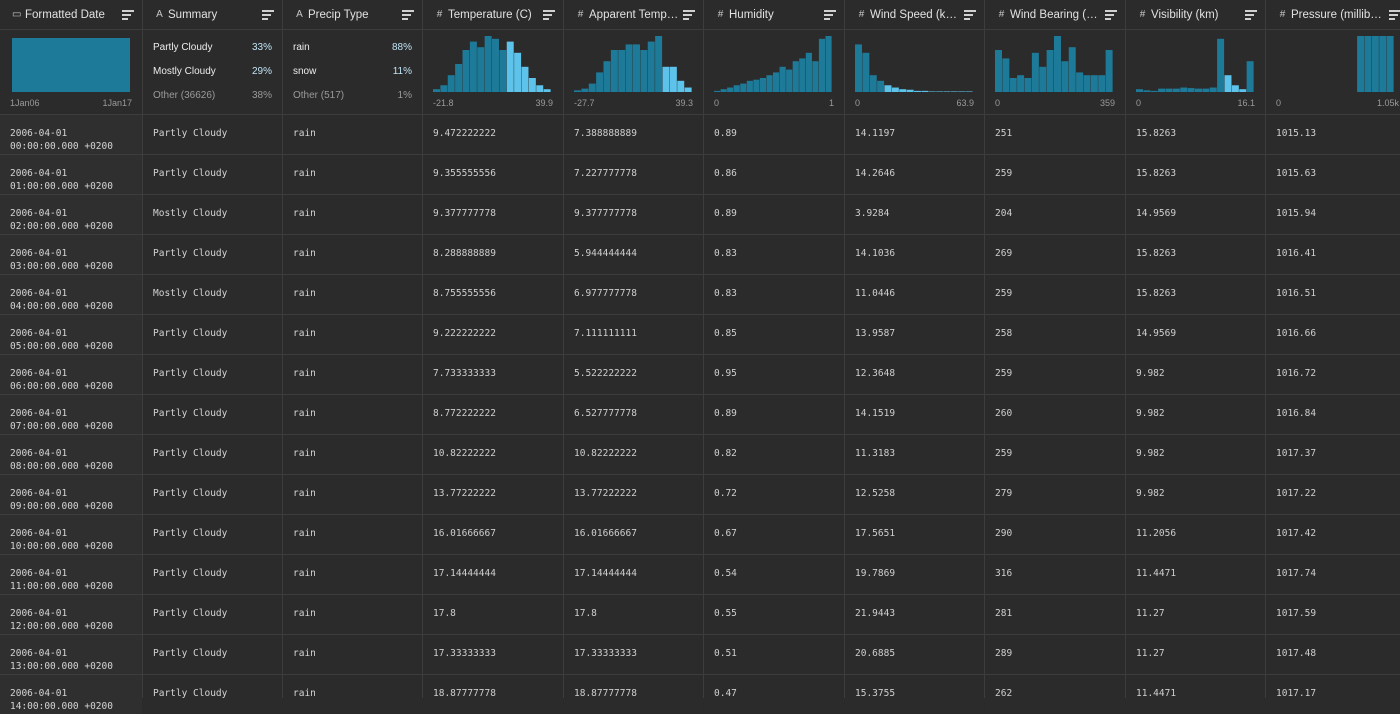 The image size is (1400, 714). I want to click on table-cell: 8.755555556, so click(493, 294).